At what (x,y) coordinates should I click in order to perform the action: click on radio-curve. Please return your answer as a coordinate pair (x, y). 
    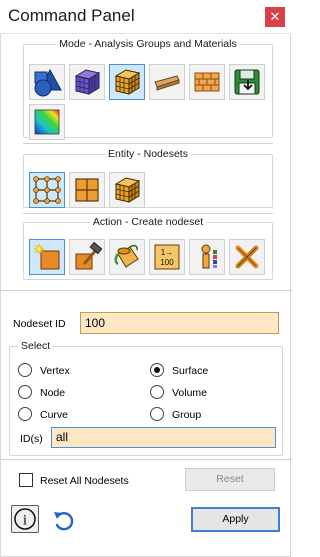
    Looking at the image, I should click on (25, 414).